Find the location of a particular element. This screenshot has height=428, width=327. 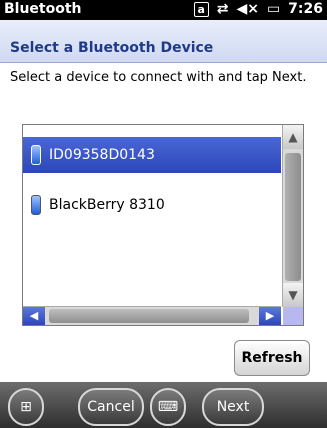

windows-logo-icon: ⊞ is located at coordinates (26, 407).